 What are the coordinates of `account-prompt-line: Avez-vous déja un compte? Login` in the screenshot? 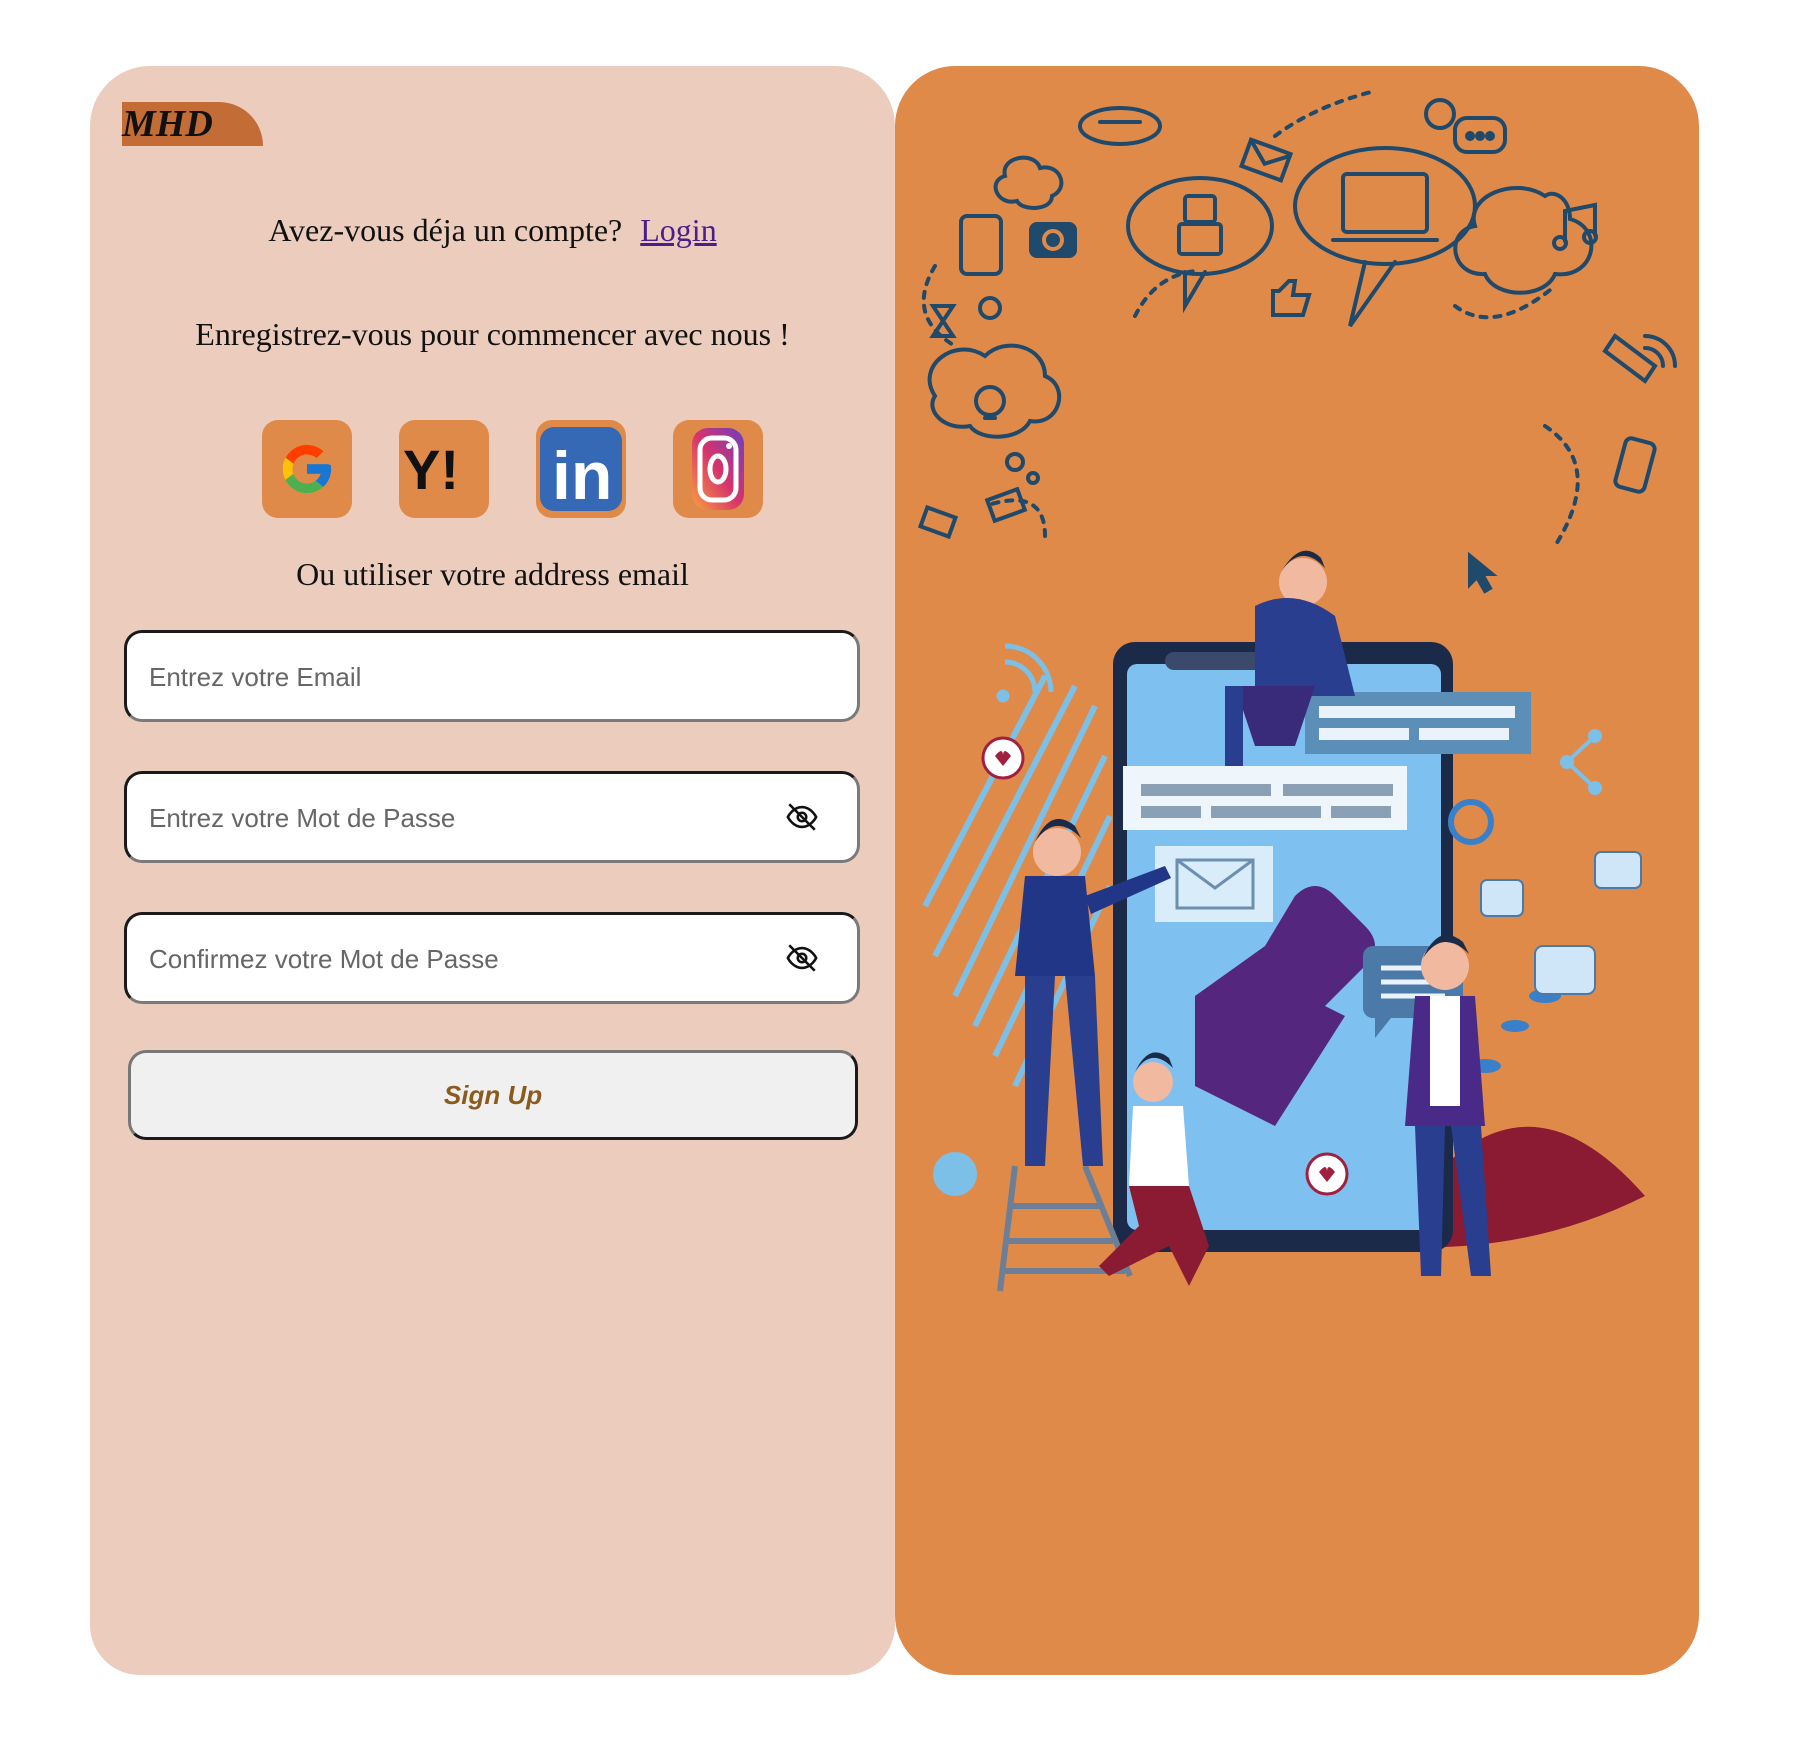 It's located at (492, 230).